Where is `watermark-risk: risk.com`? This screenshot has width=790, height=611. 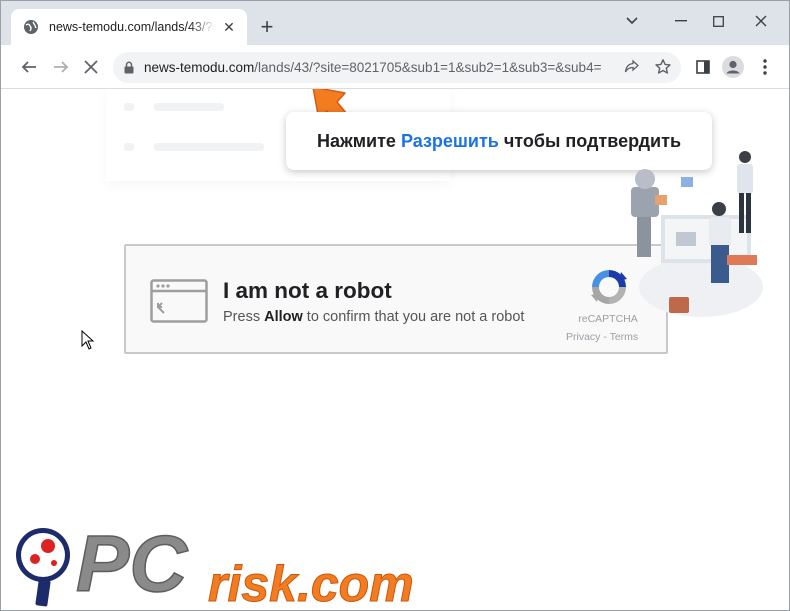
watermark-risk: risk.com is located at coordinates (311, 583).